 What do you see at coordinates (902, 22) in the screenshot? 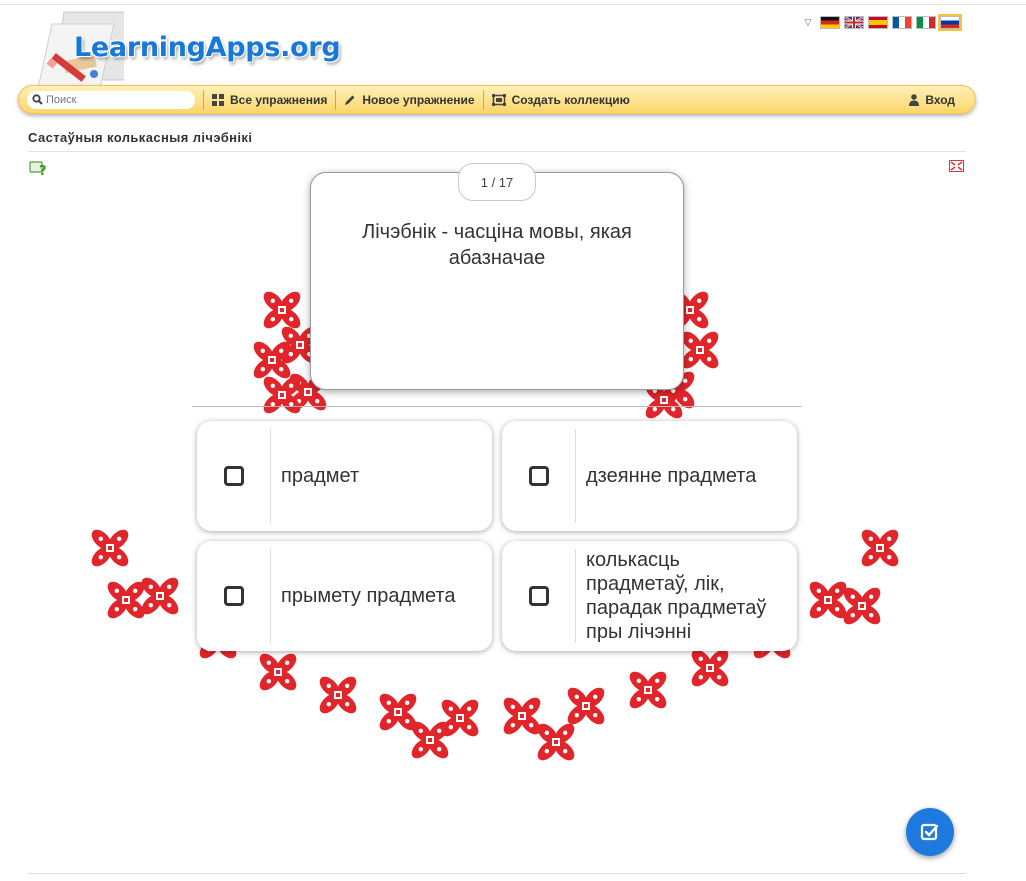
I see `flag-french-icon` at bounding box center [902, 22].